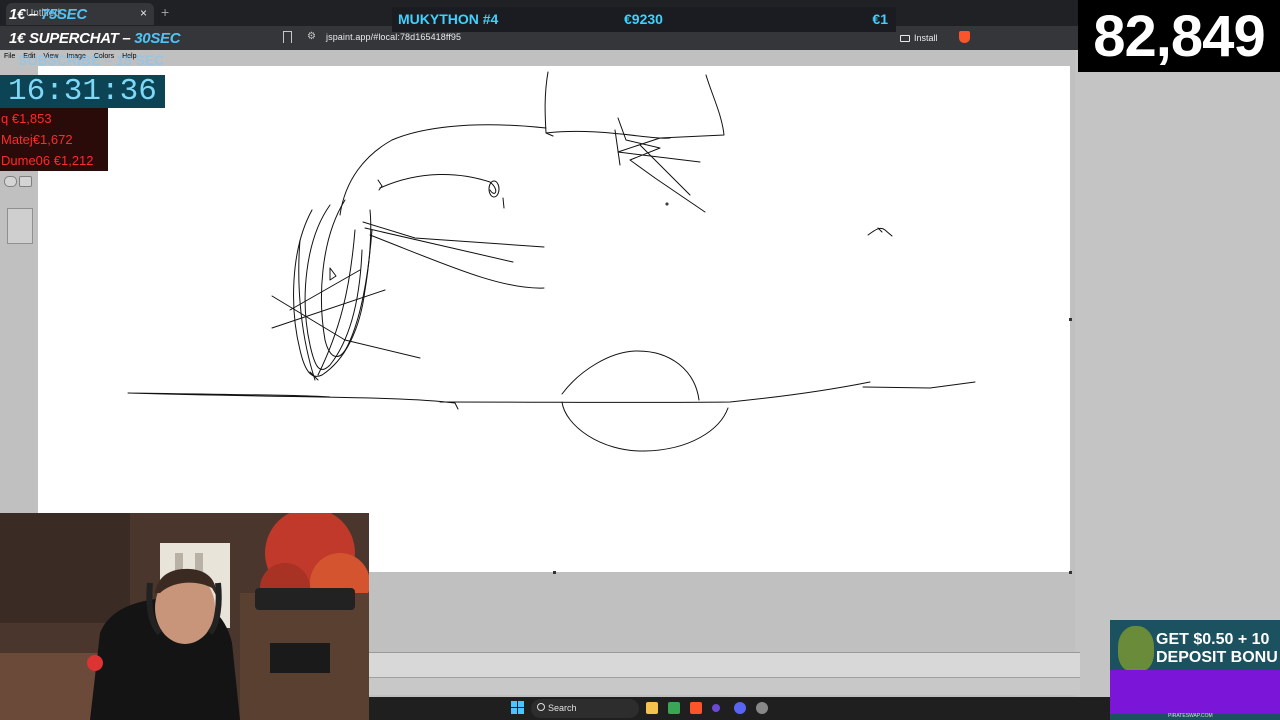 The width and height of the screenshot is (1280, 720). I want to click on timer-1eur: 1€ – 75SEC, so click(48, 14).